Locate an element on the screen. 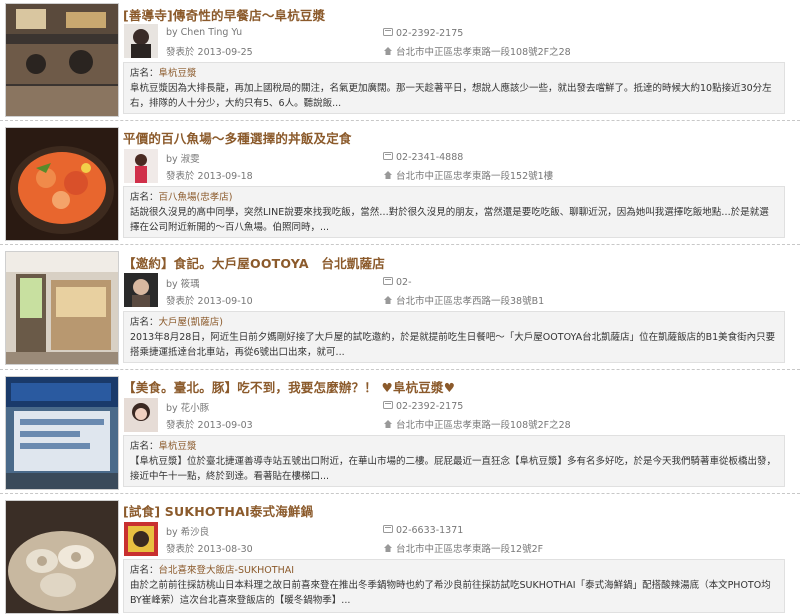  post-title: 【邀約】食記。大戶屋OOTOYA 台北凱薩店 is located at coordinates (254, 262).